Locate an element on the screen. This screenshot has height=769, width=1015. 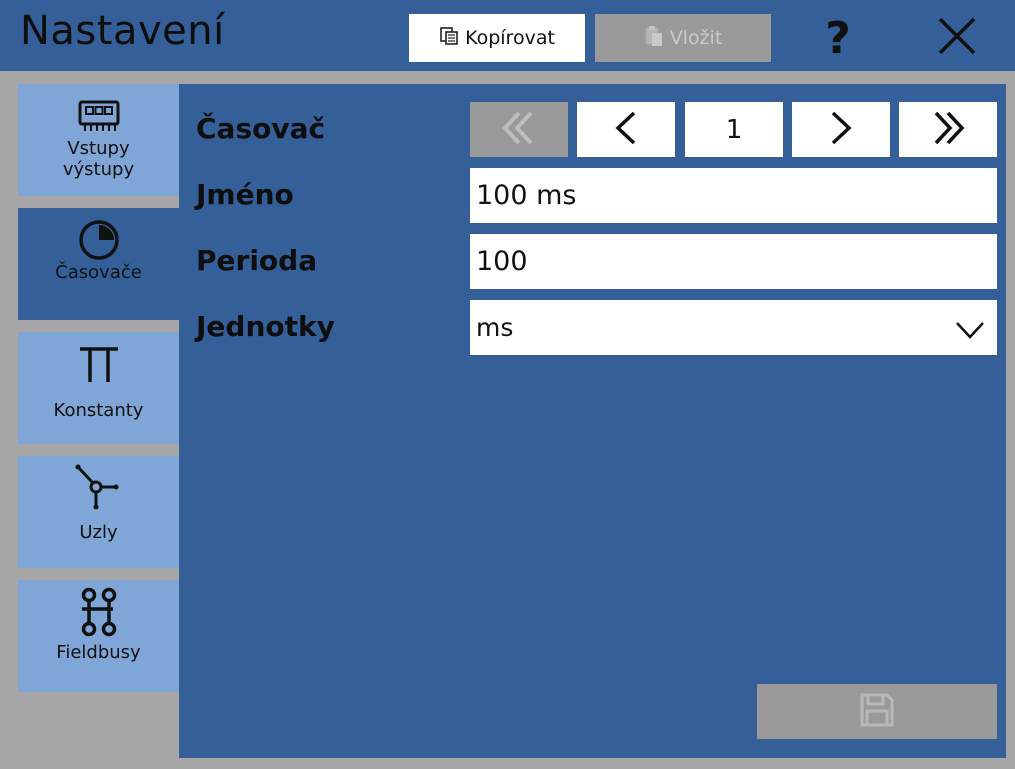
copy-icon is located at coordinates (452, 38).